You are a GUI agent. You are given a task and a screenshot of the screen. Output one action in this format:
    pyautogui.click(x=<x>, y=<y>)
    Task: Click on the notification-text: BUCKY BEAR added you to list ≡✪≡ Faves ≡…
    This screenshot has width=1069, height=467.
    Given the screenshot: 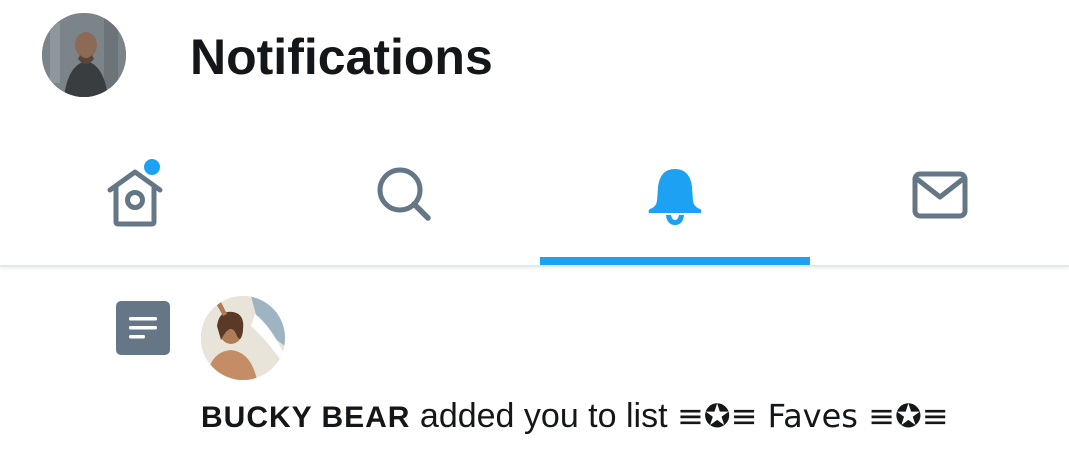 What is the action you would take?
    pyautogui.click(x=575, y=417)
    